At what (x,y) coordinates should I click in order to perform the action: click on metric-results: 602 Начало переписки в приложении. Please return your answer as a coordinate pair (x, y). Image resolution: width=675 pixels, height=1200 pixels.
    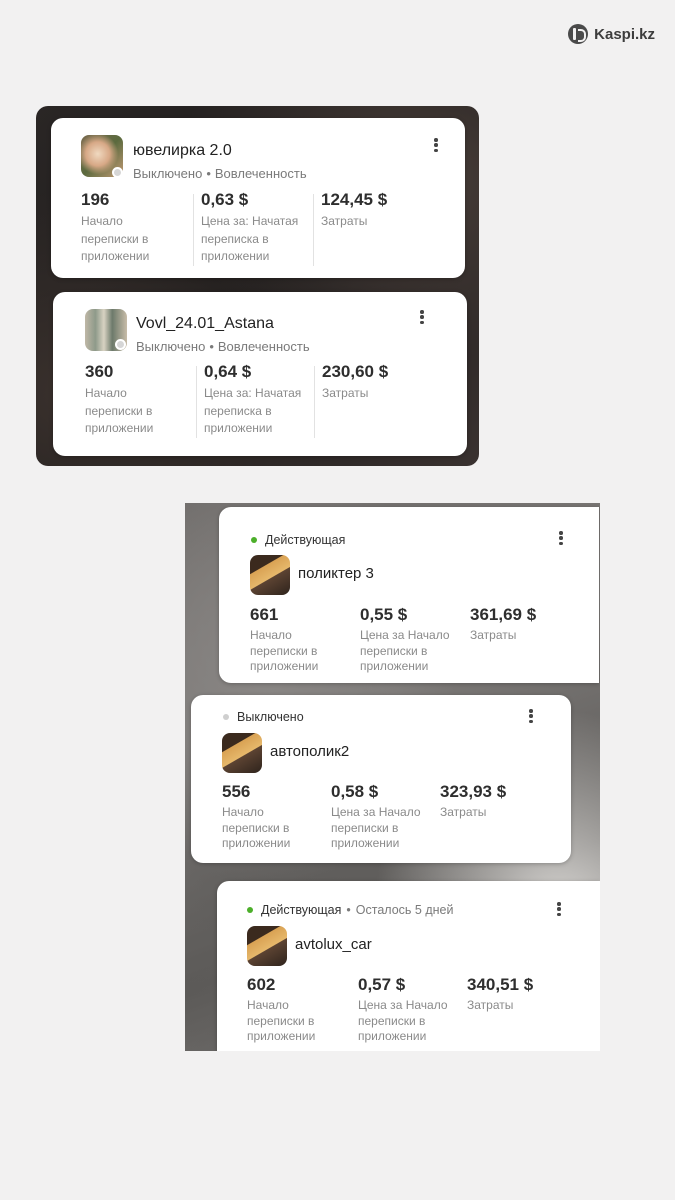
    Looking at the image, I should click on (297, 1010).